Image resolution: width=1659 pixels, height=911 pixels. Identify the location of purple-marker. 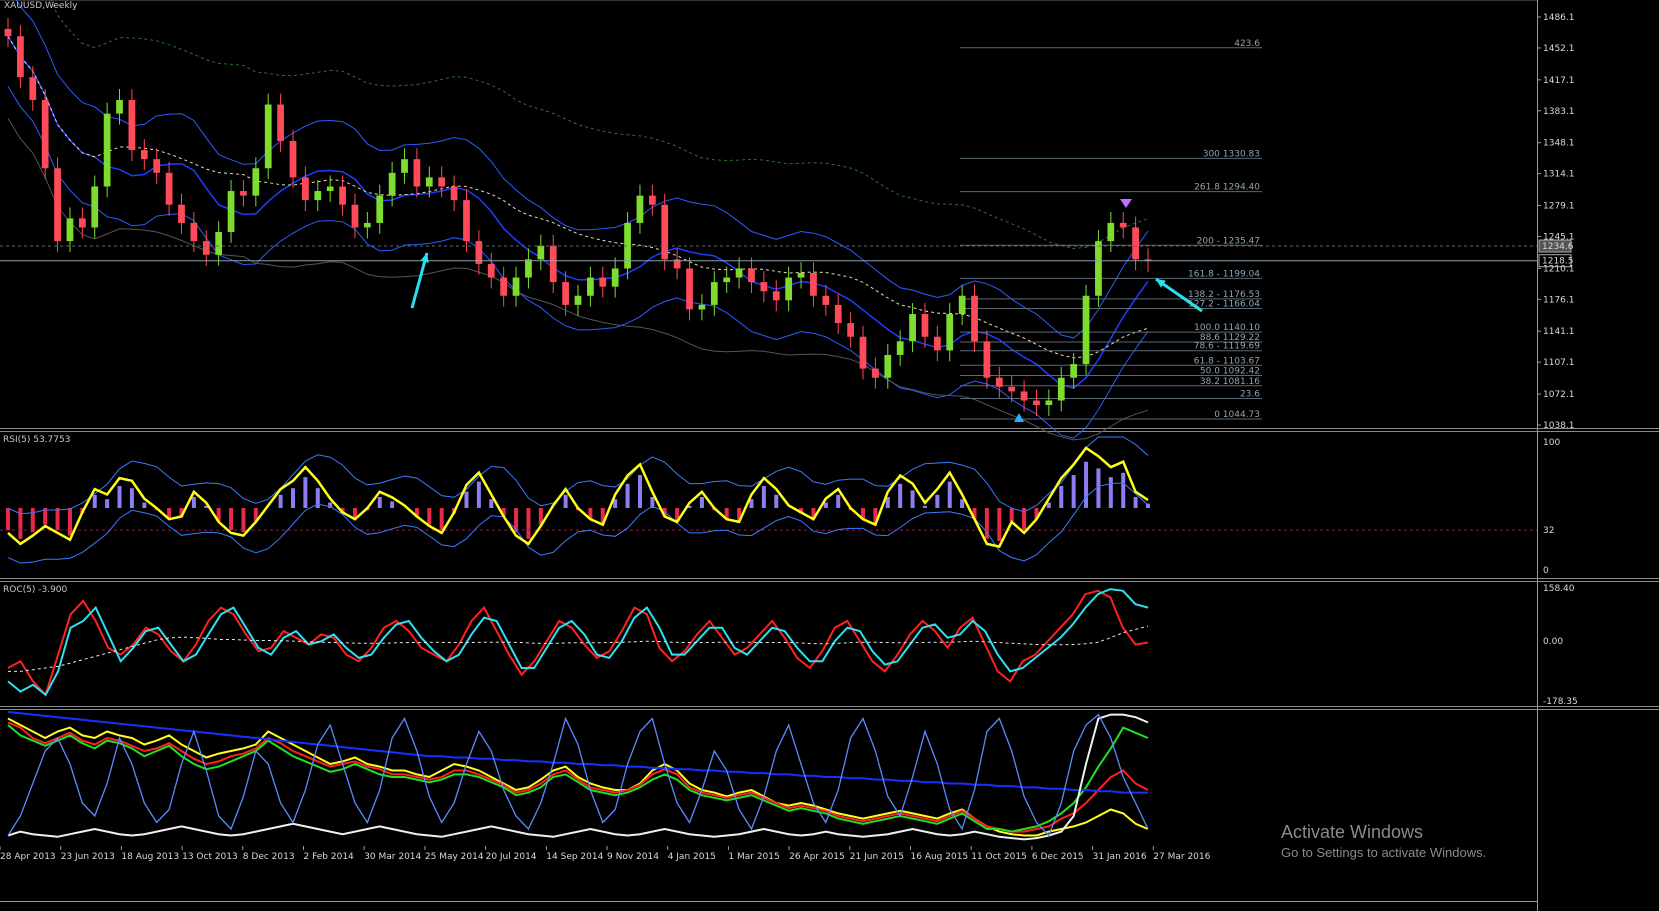
(1126, 203).